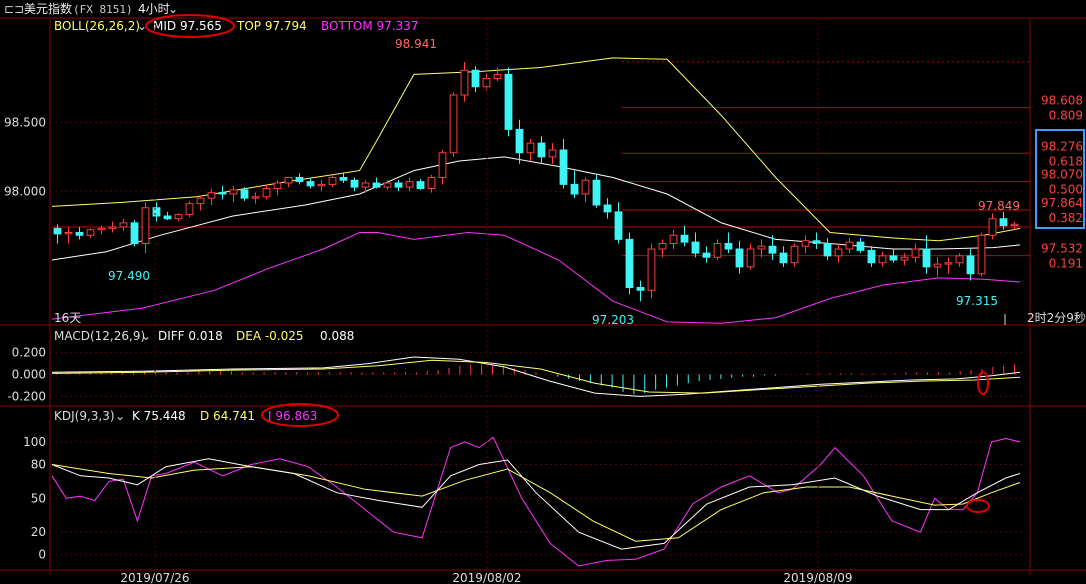 The image size is (1086, 584). Describe the element at coordinates (29, 375) in the screenshot. I see `macd-tick-label: 0.000` at that location.